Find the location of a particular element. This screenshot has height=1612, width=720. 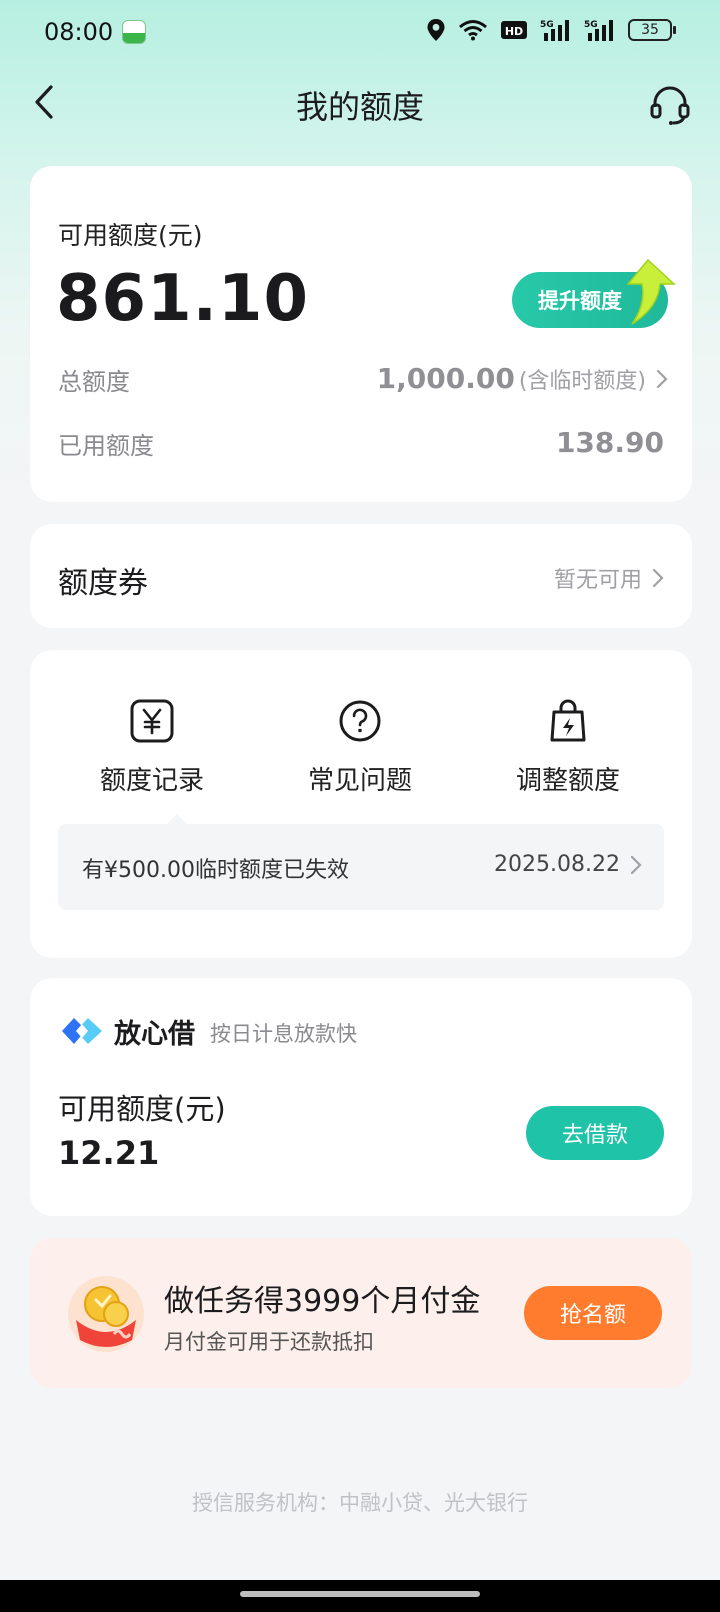

signal-icon-2: 5G is located at coordinates (600, 30).